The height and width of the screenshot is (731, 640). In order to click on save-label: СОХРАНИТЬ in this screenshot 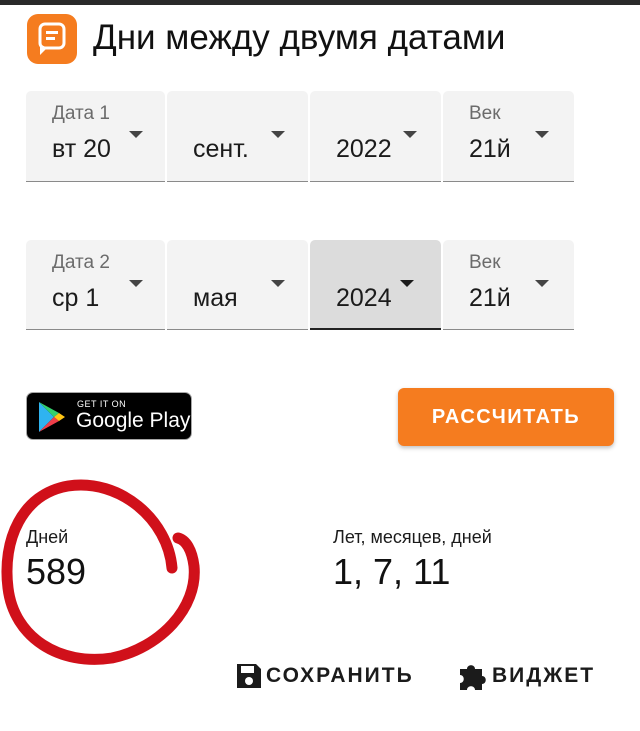, I will do `click(340, 675)`.